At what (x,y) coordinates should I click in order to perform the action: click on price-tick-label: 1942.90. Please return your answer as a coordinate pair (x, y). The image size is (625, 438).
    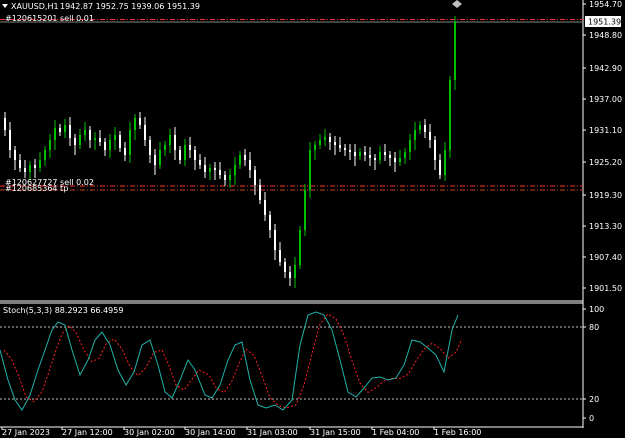
    Looking at the image, I should click on (605, 68).